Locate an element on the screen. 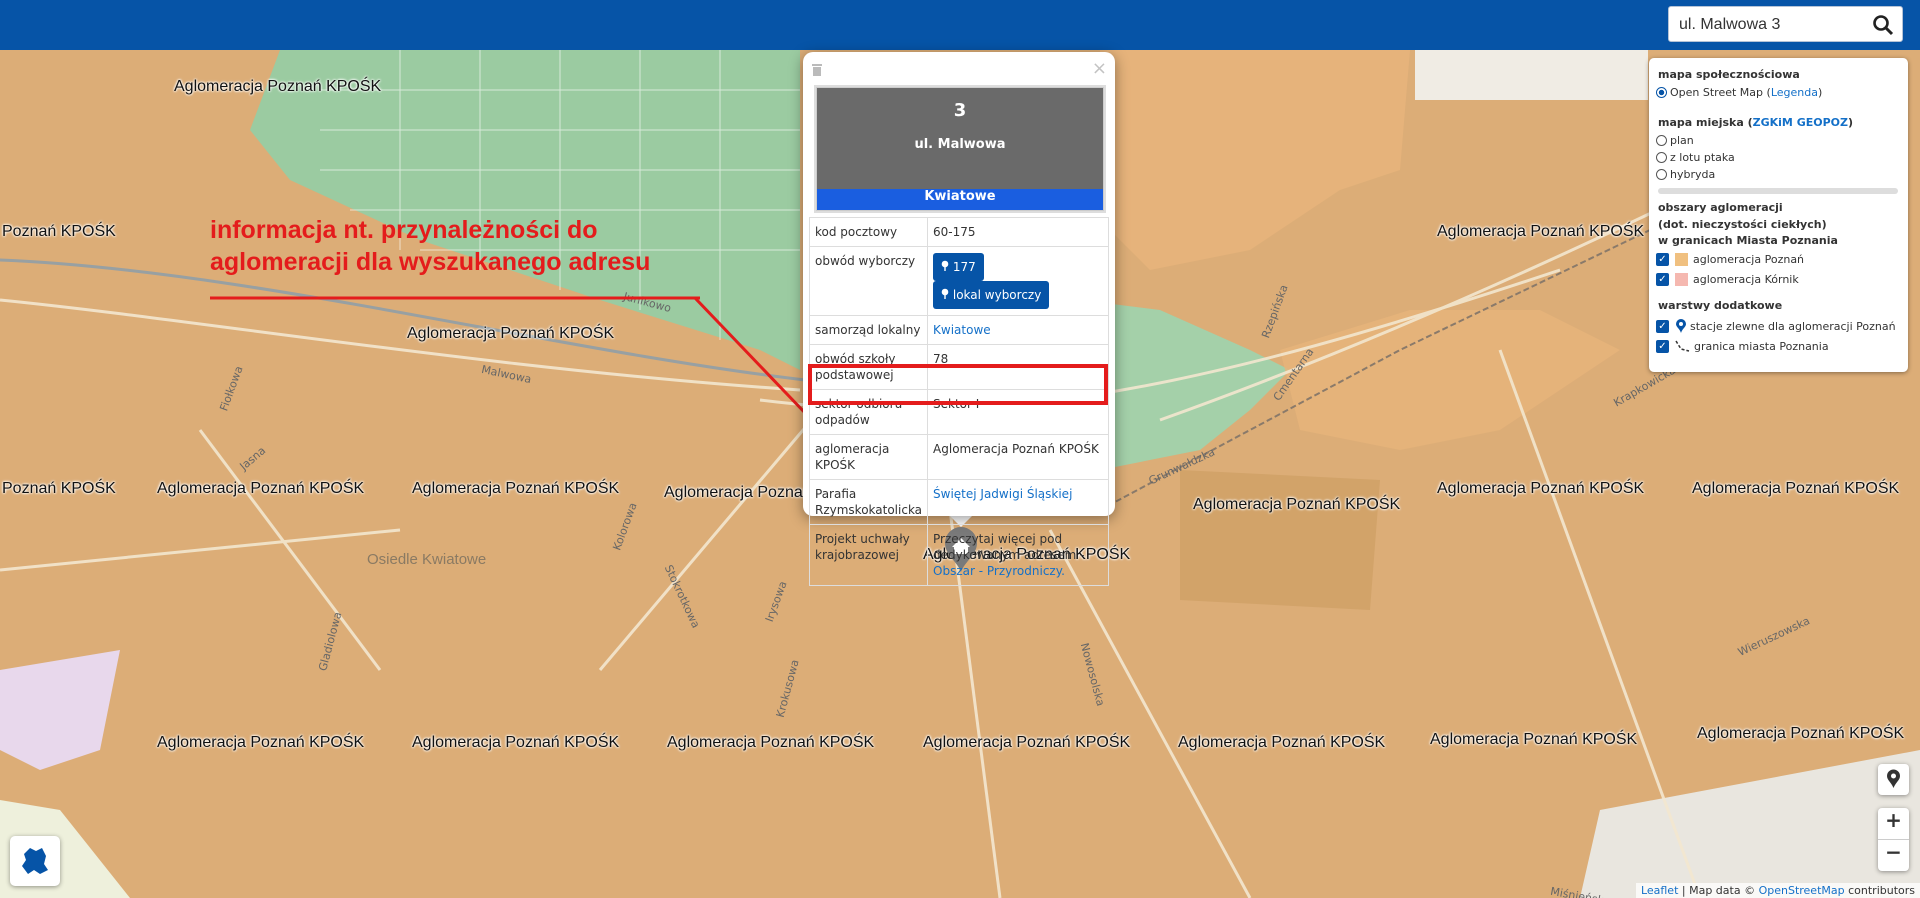 Image resolution: width=1920 pixels, height=898 pixels. city-map-suffix: ) is located at coordinates (1850, 122).